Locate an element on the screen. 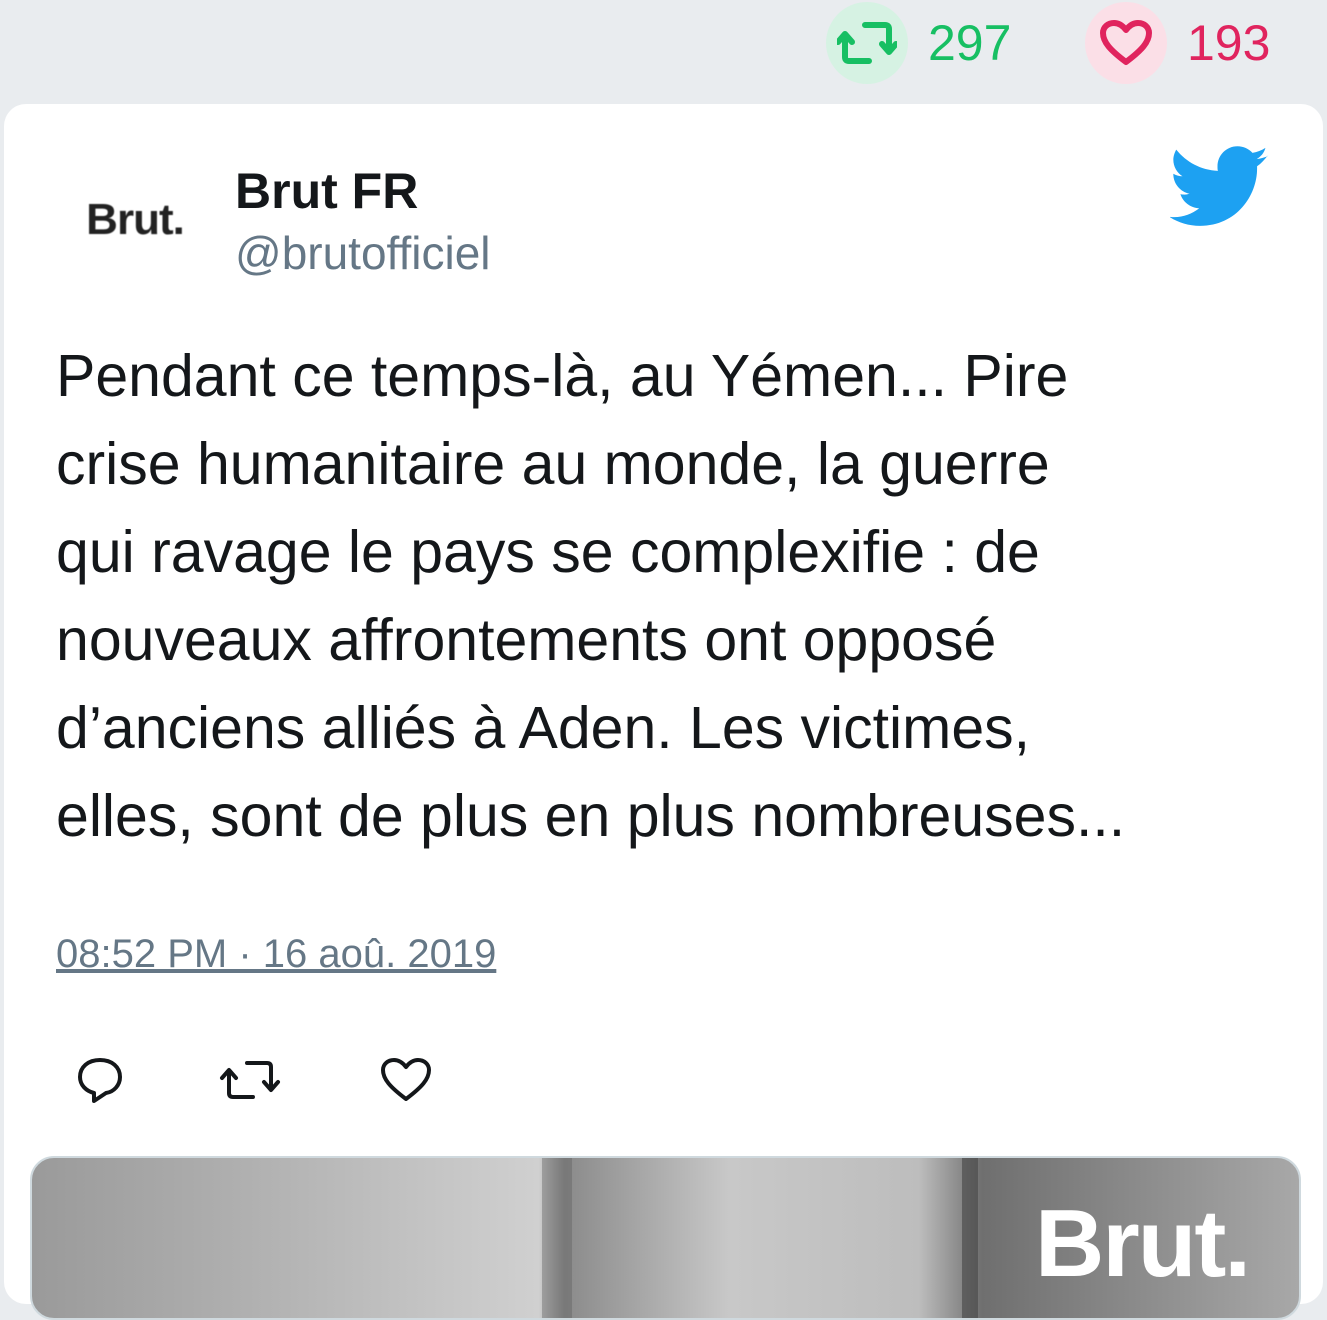 The image size is (1327, 1320). tweet-stats-bar: 297 193 is located at coordinates (663, 50).